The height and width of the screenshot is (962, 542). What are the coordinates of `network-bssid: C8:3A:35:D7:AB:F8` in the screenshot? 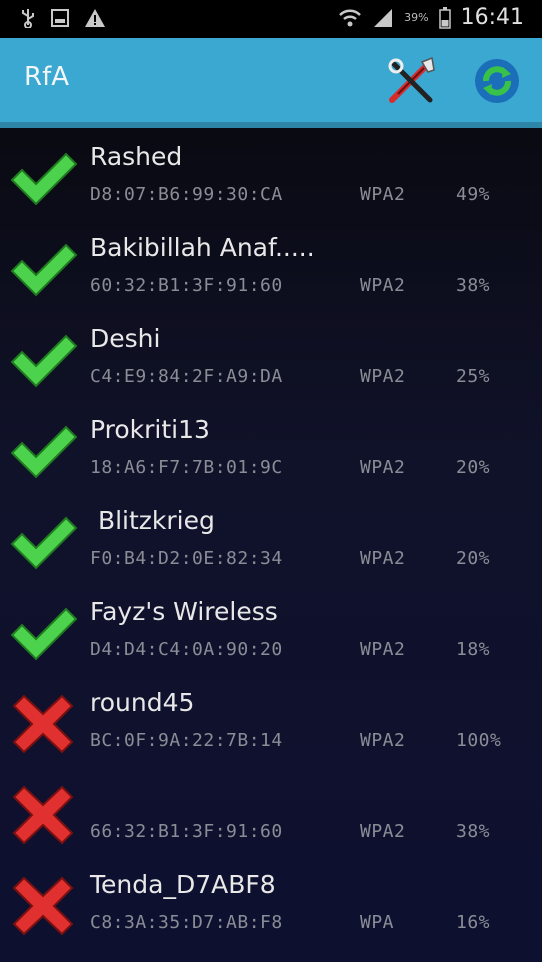 It's located at (186, 922).